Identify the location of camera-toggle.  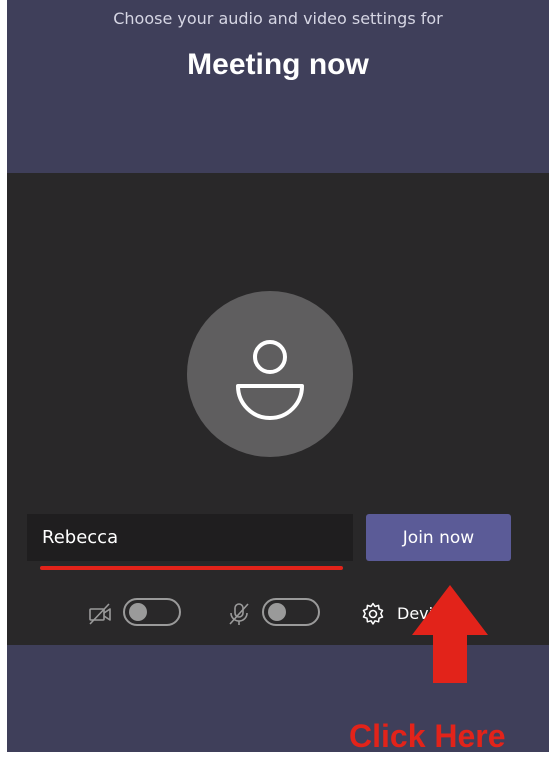
(152, 612).